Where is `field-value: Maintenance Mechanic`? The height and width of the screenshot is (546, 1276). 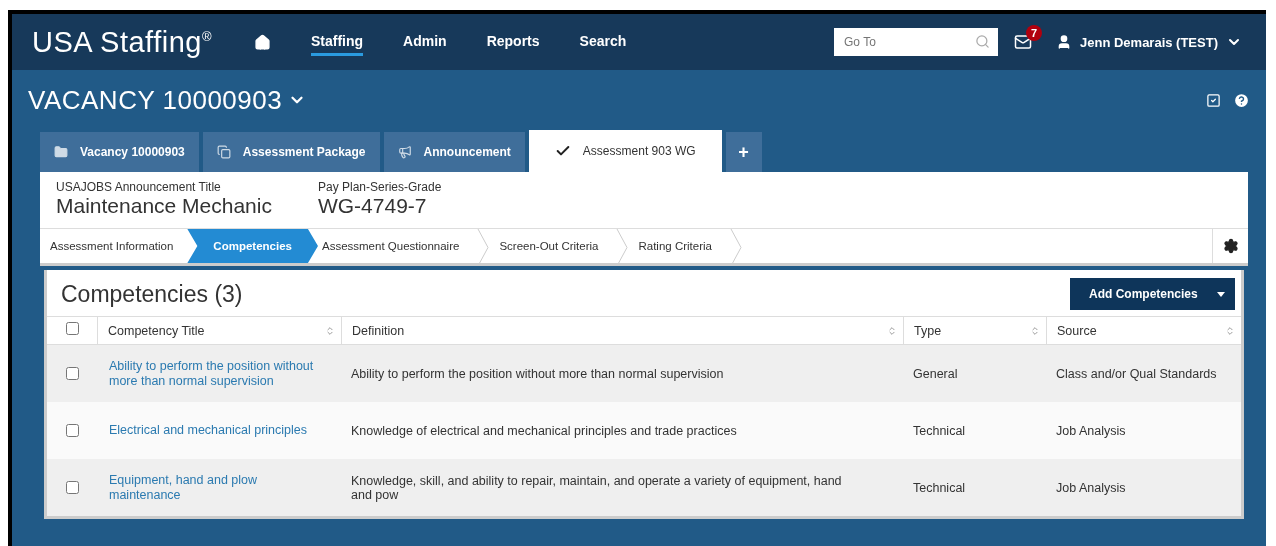
field-value: Maintenance Mechanic is located at coordinates (164, 206).